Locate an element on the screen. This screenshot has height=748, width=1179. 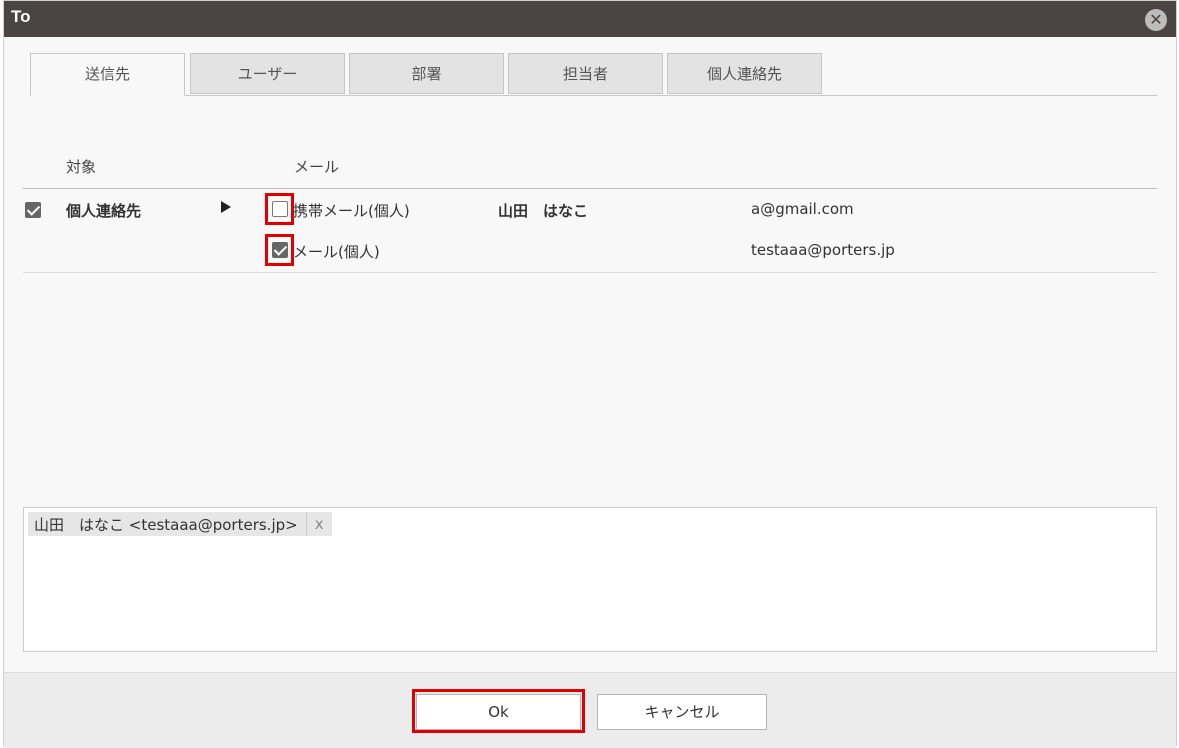
recipient-chip: 山田 はなこ <testaaa@porters.jp> x is located at coordinates (180, 524).